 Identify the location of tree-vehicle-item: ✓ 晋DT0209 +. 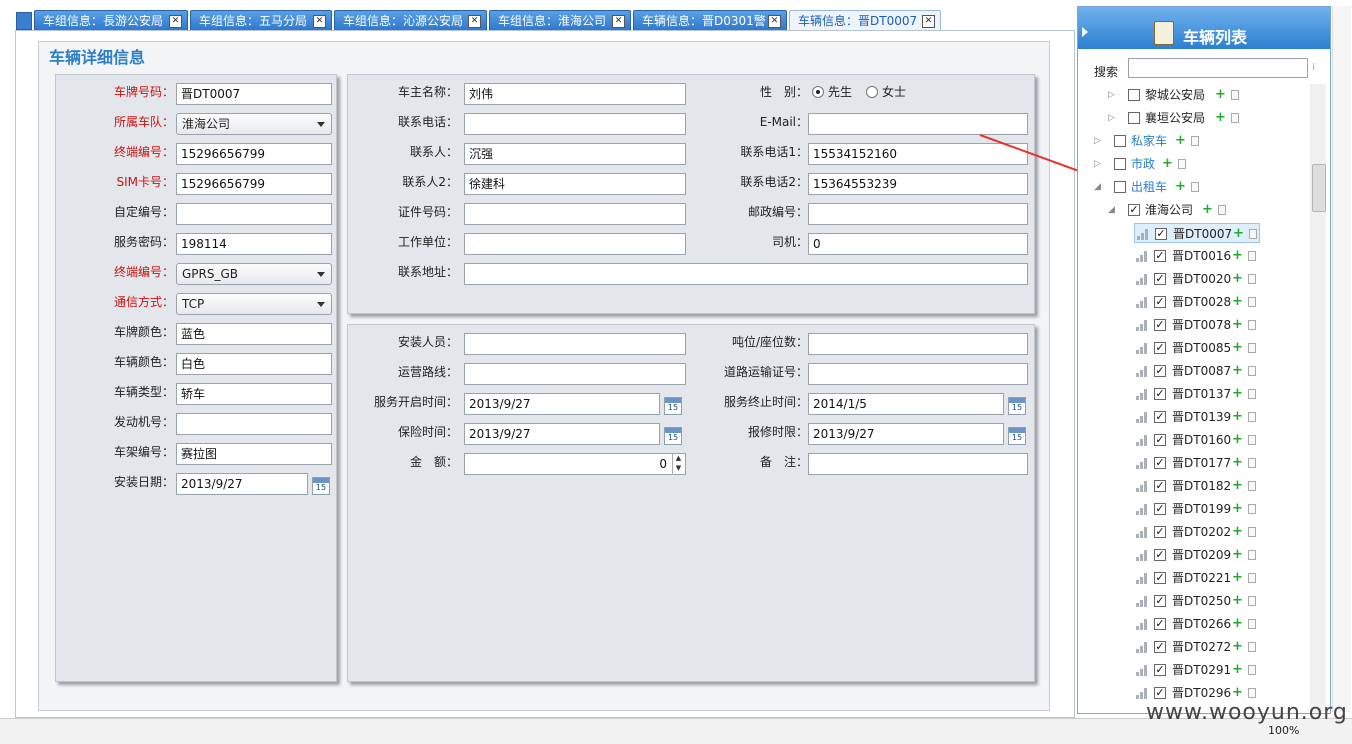
(1193, 555).